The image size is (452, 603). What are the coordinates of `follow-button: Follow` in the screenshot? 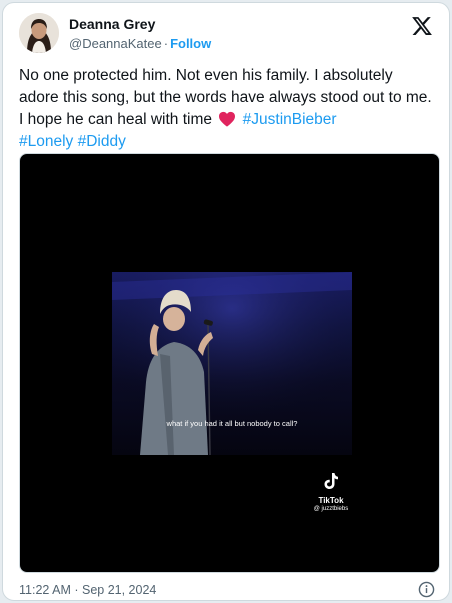 It's located at (190, 43).